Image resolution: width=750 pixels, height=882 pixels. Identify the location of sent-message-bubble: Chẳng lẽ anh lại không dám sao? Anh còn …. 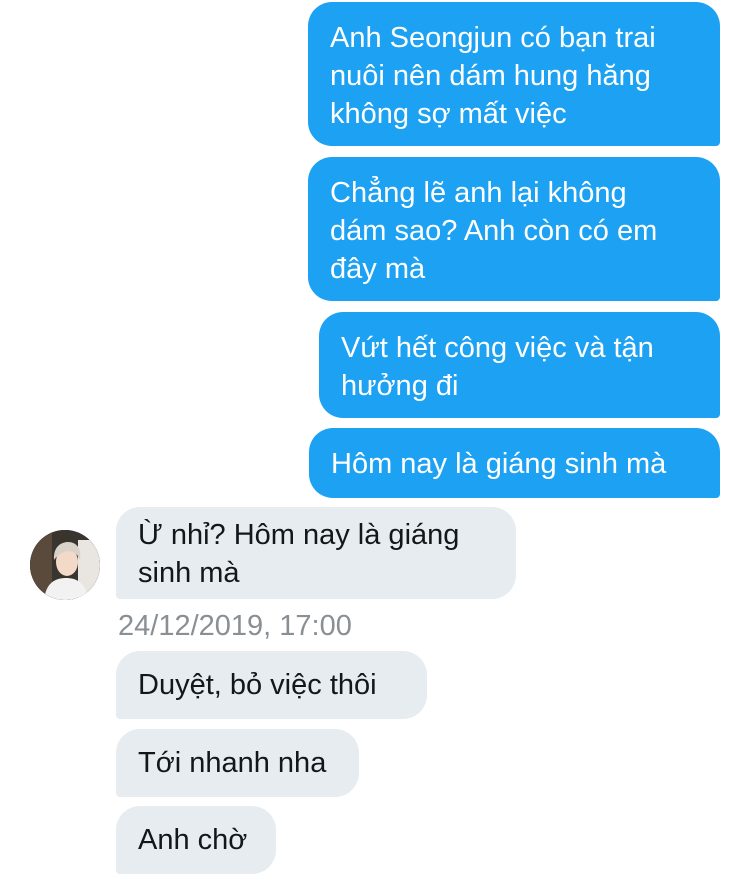
(514, 229).